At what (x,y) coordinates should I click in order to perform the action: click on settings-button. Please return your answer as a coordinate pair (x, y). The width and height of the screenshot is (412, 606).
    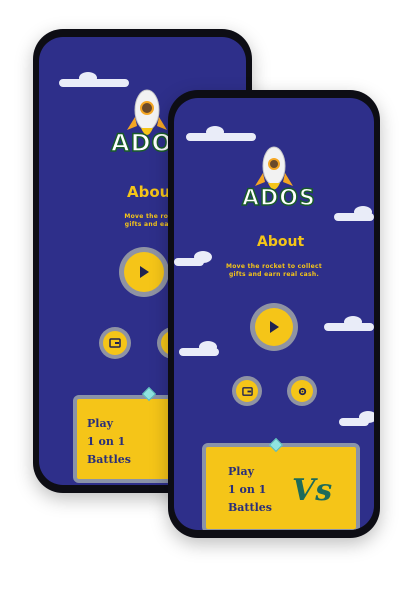
    Looking at the image, I should click on (302, 391).